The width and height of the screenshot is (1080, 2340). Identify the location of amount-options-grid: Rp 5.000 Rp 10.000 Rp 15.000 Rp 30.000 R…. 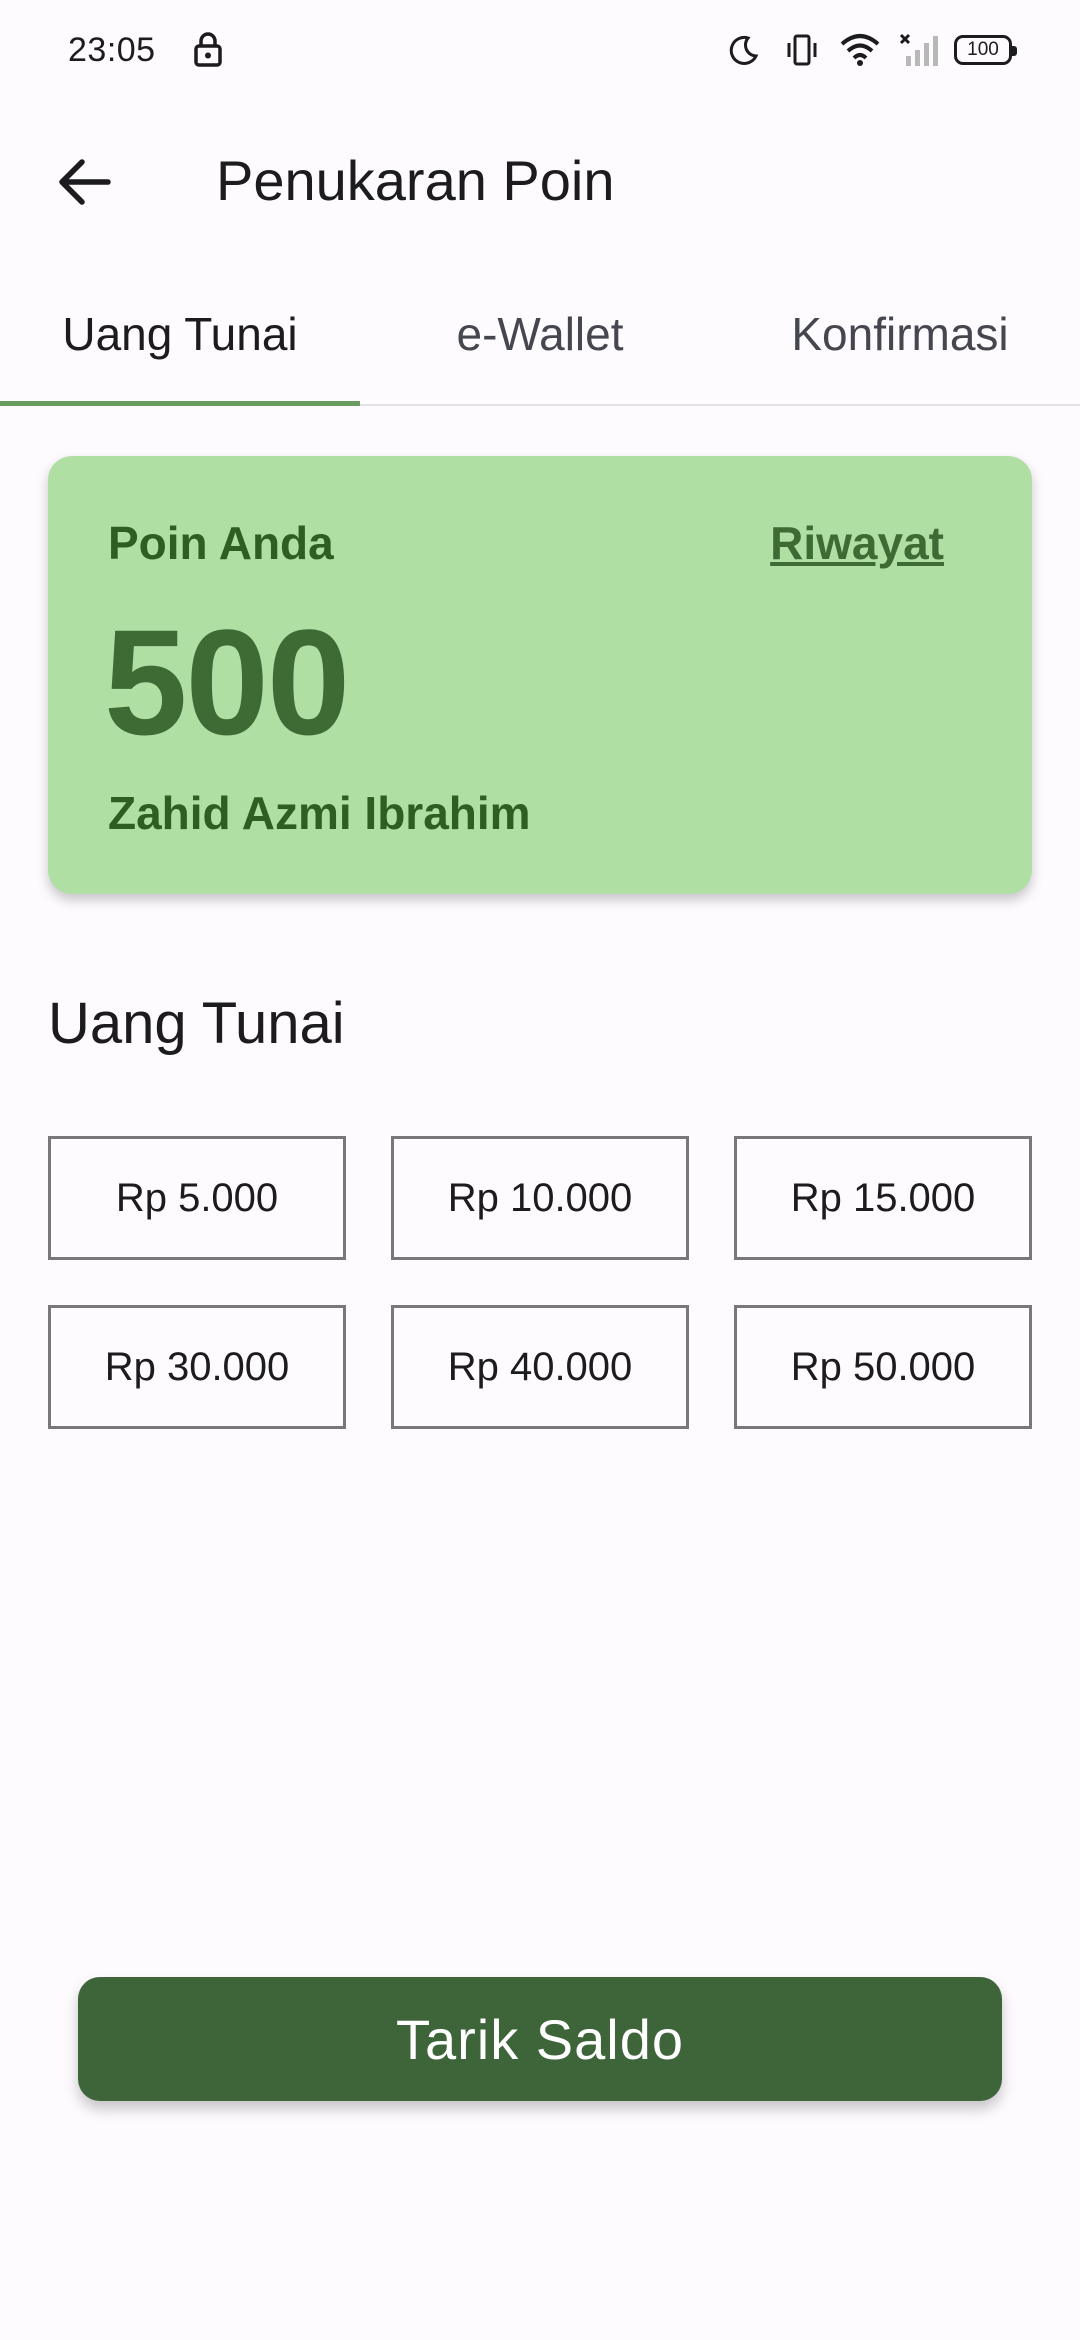
(540, 1282).